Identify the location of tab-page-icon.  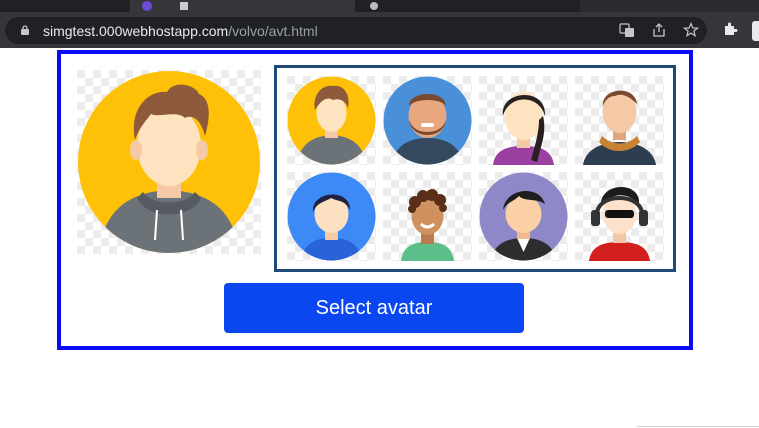
(184, 6).